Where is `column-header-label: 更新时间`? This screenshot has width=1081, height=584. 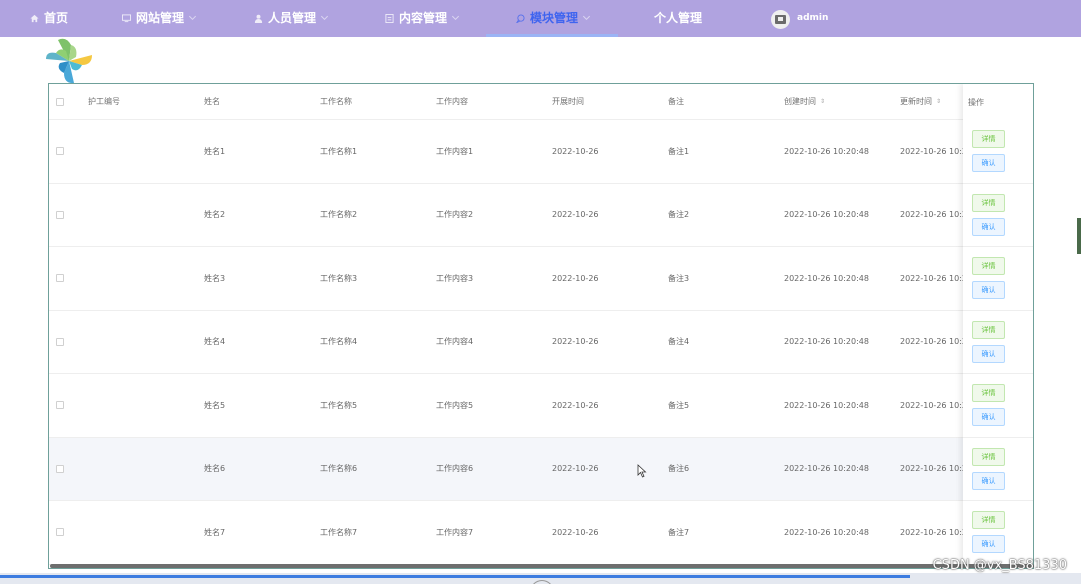 column-header-label: 更新时间 is located at coordinates (916, 101).